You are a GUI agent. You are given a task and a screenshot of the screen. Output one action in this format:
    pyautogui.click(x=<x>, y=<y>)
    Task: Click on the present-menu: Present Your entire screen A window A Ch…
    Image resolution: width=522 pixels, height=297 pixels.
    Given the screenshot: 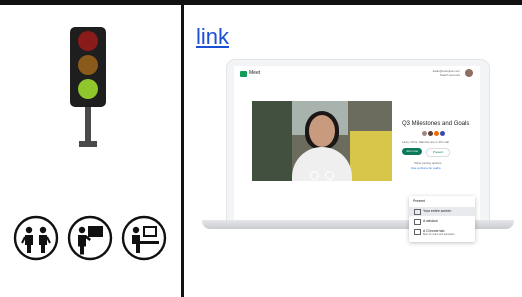 What is the action you would take?
    pyautogui.click(x=442, y=219)
    